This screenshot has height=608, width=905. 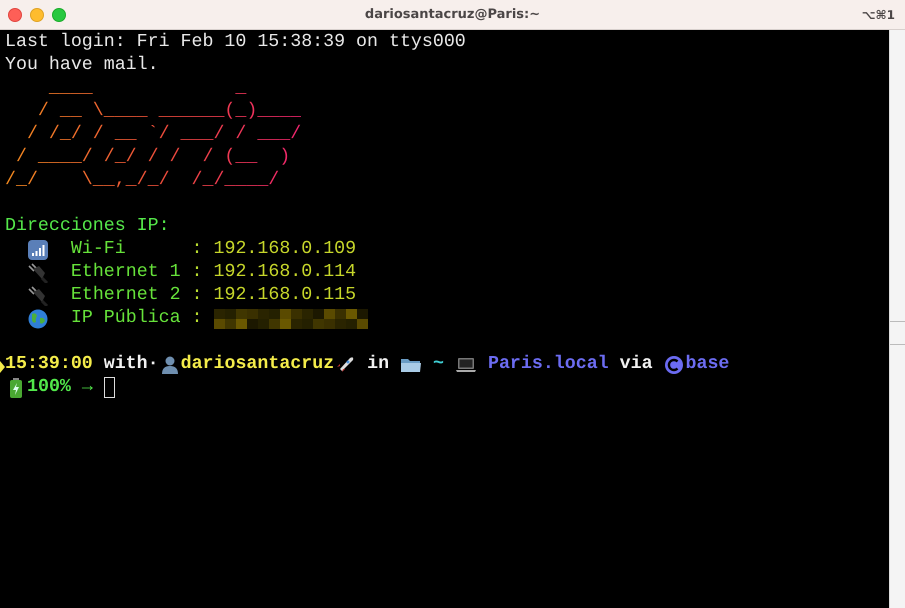 I want to click on shortcut-label: ⌥⌘1, so click(x=878, y=15).